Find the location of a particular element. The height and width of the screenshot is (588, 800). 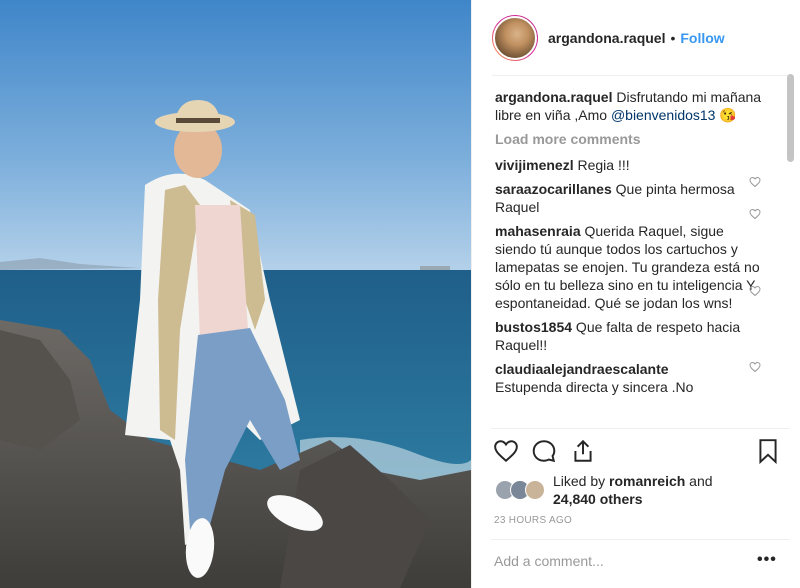

heart-icon is located at coordinates (506, 451).